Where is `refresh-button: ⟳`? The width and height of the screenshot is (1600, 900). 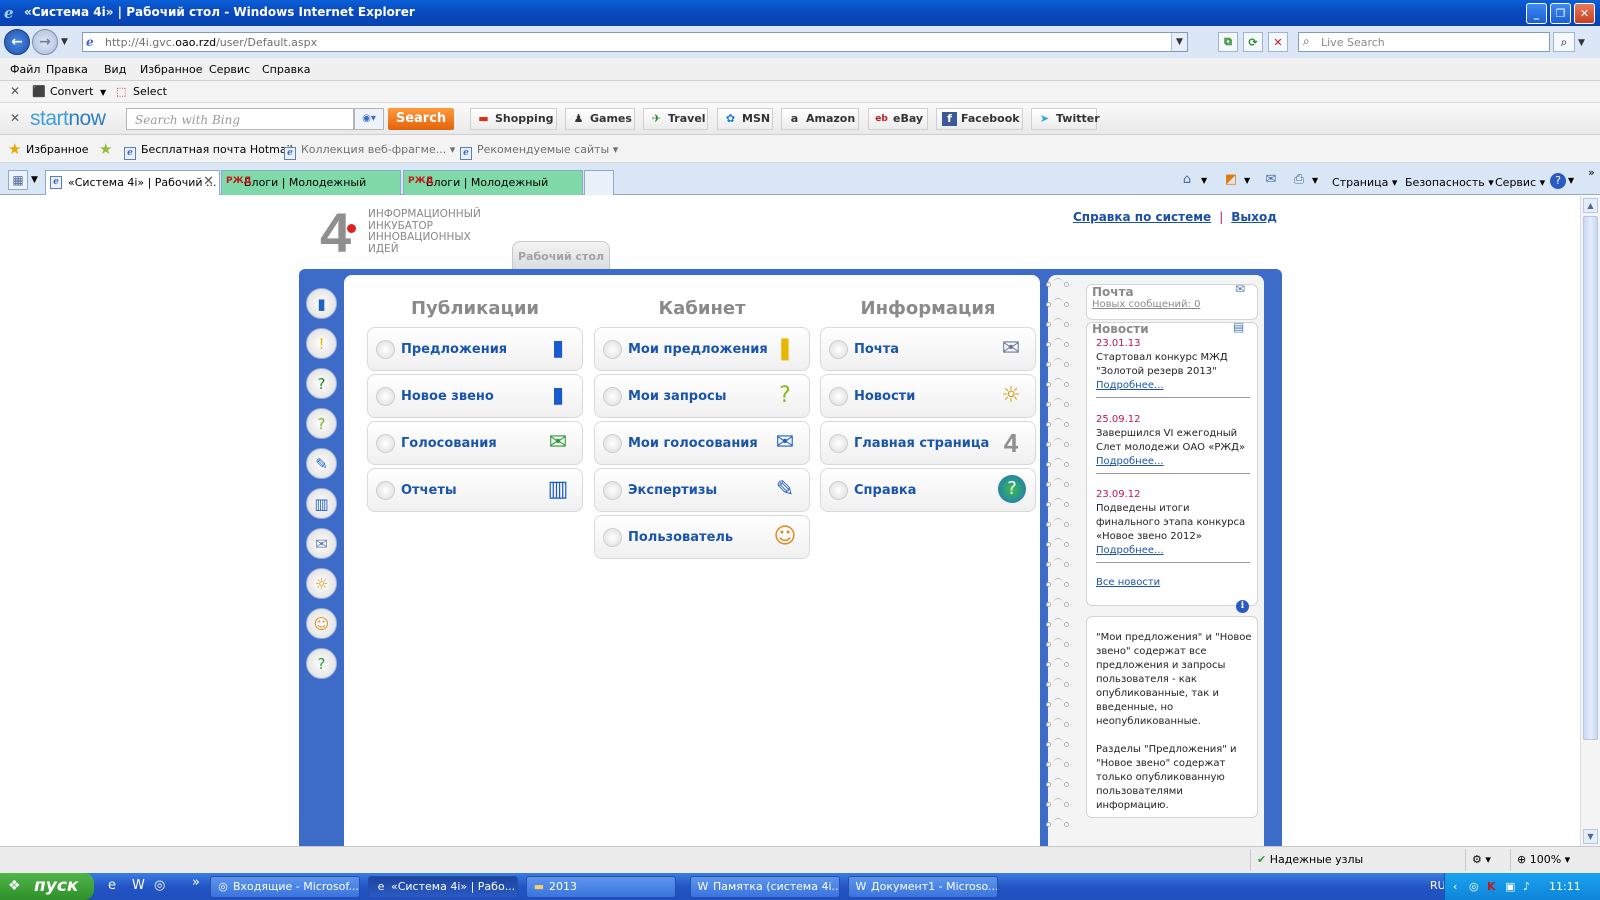
refresh-button: ⟳ is located at coordinates (1253, 42).